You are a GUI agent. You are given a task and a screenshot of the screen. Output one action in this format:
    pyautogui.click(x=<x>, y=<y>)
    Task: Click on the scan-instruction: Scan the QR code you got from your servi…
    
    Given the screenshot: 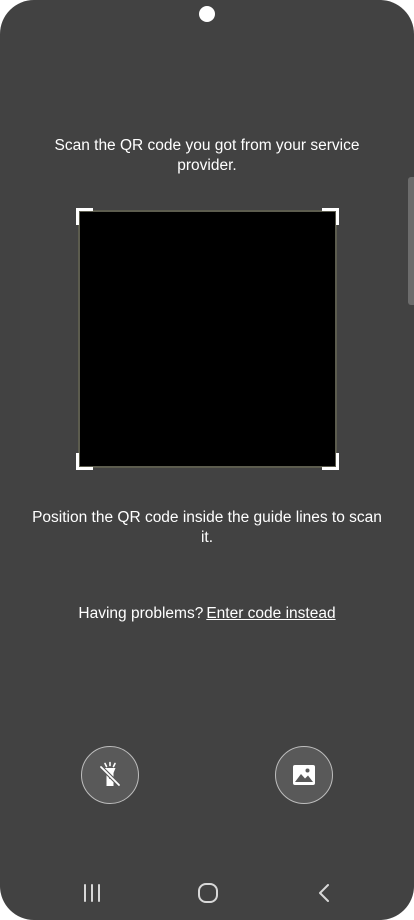 What is the action you would take?
    pyautogui.click(x=207, y=155)
    